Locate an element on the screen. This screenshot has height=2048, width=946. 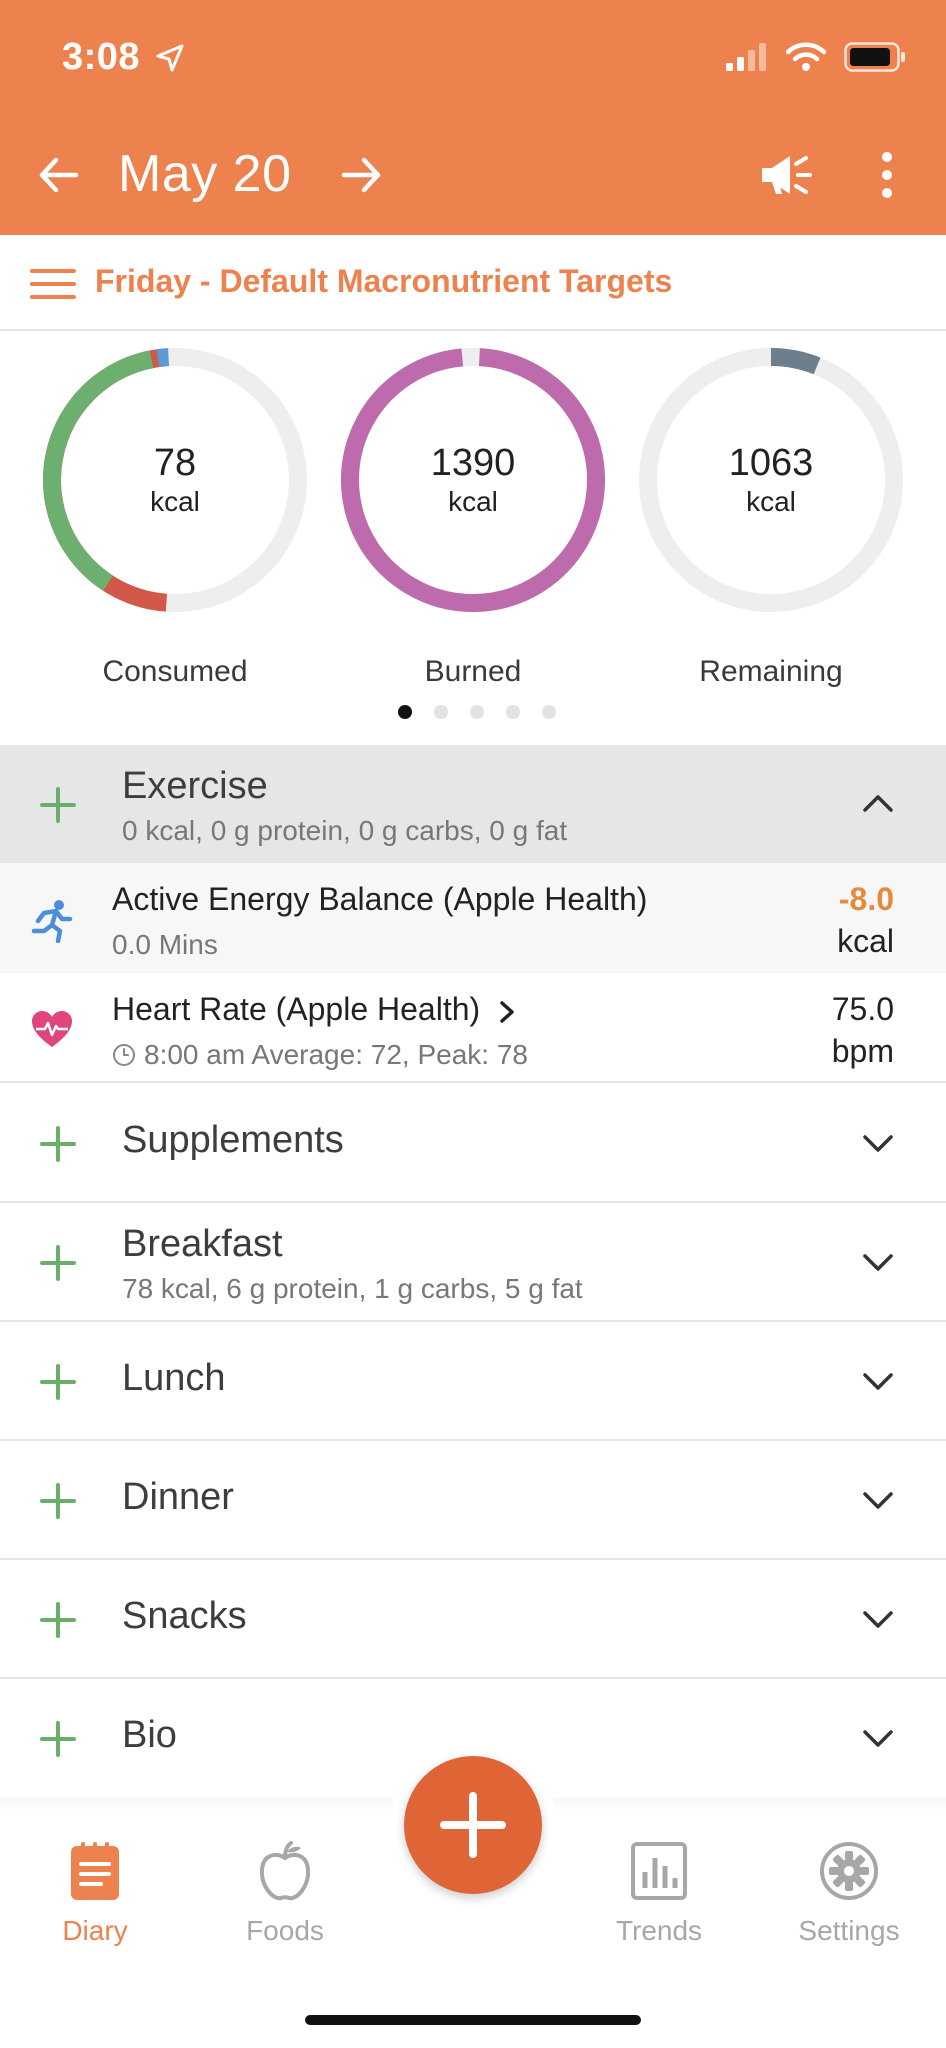
entry-subtitle-row: 8:00 am Average: 72, Peak: 78 is located at coordinates (320, 1055).